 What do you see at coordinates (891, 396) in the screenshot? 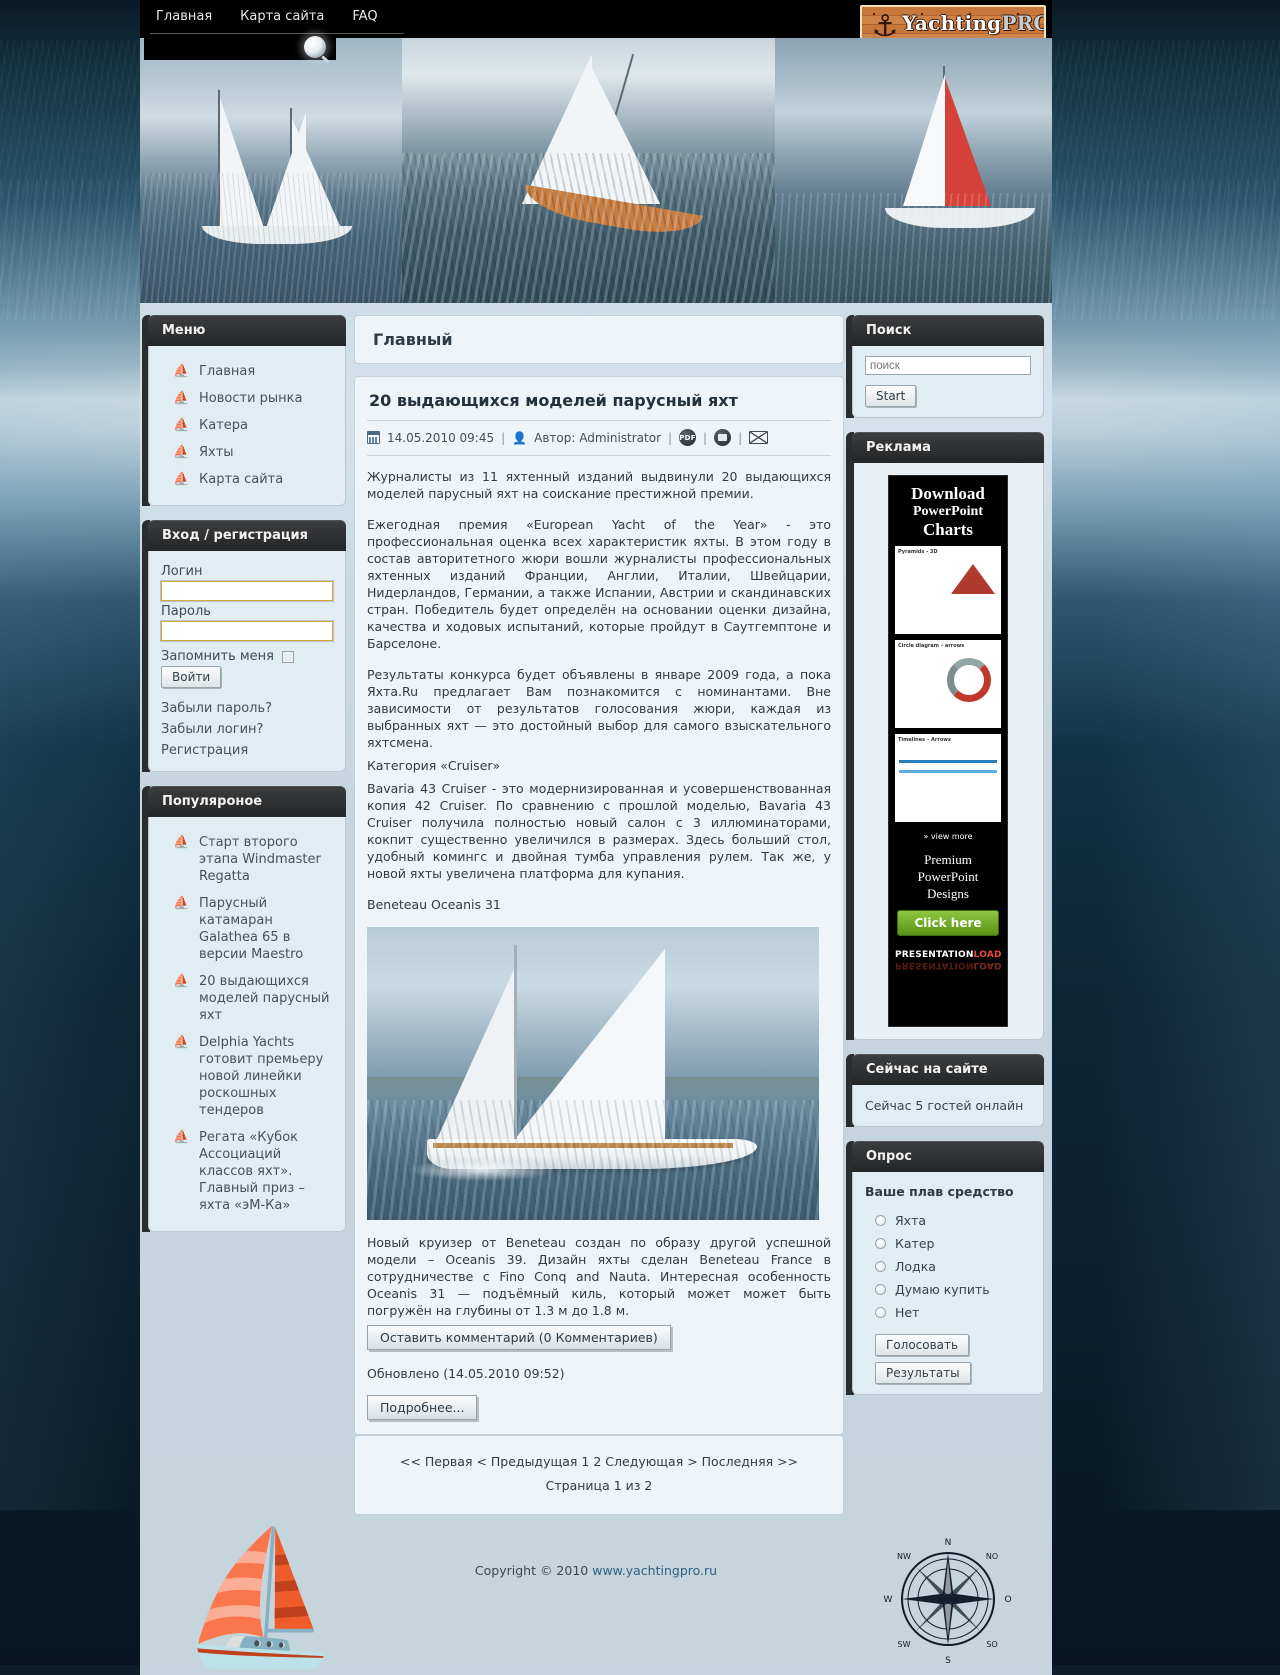
I see `search-start-button: Start` at bounding box center [891, 396].